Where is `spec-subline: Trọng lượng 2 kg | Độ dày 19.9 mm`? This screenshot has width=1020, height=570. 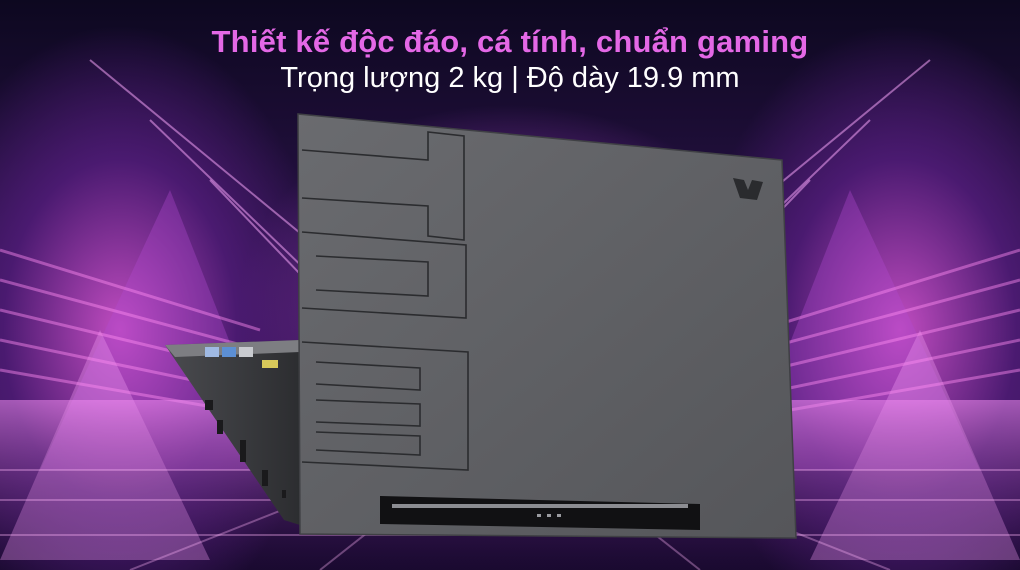
spec-subline: Trọng lượng 2 kg | Độ dày 19.9 mm is located at coordinates (510, 78).